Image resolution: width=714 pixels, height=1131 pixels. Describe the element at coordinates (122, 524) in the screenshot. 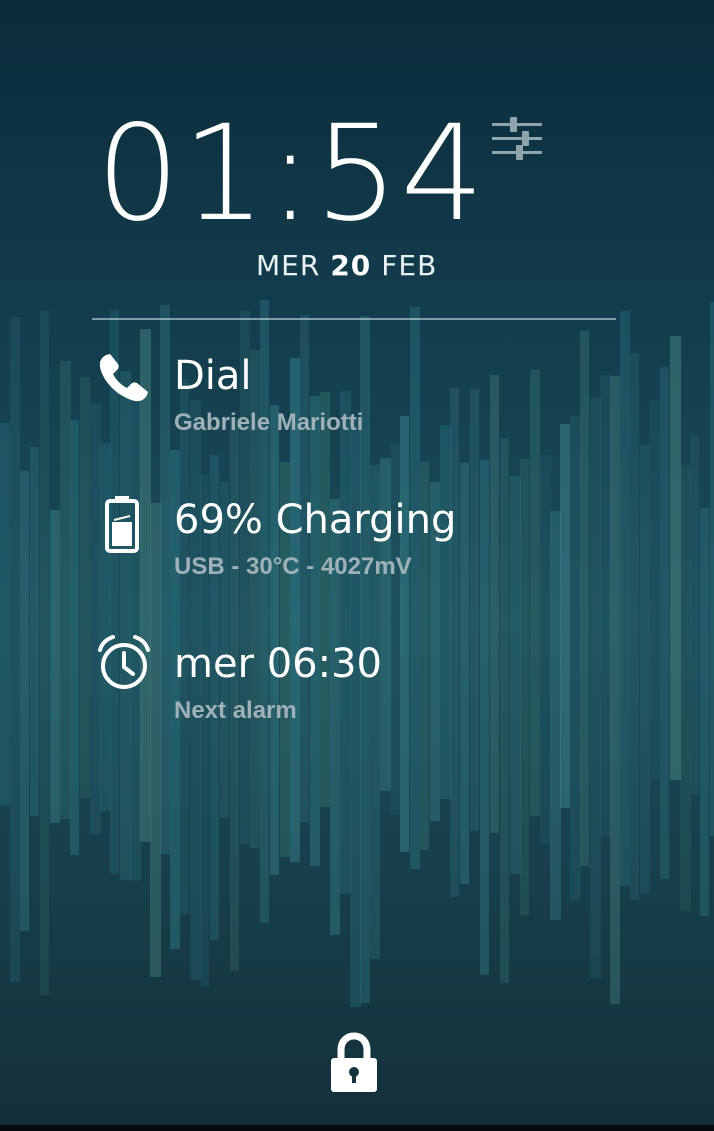

I see `battery-icon` at that location.